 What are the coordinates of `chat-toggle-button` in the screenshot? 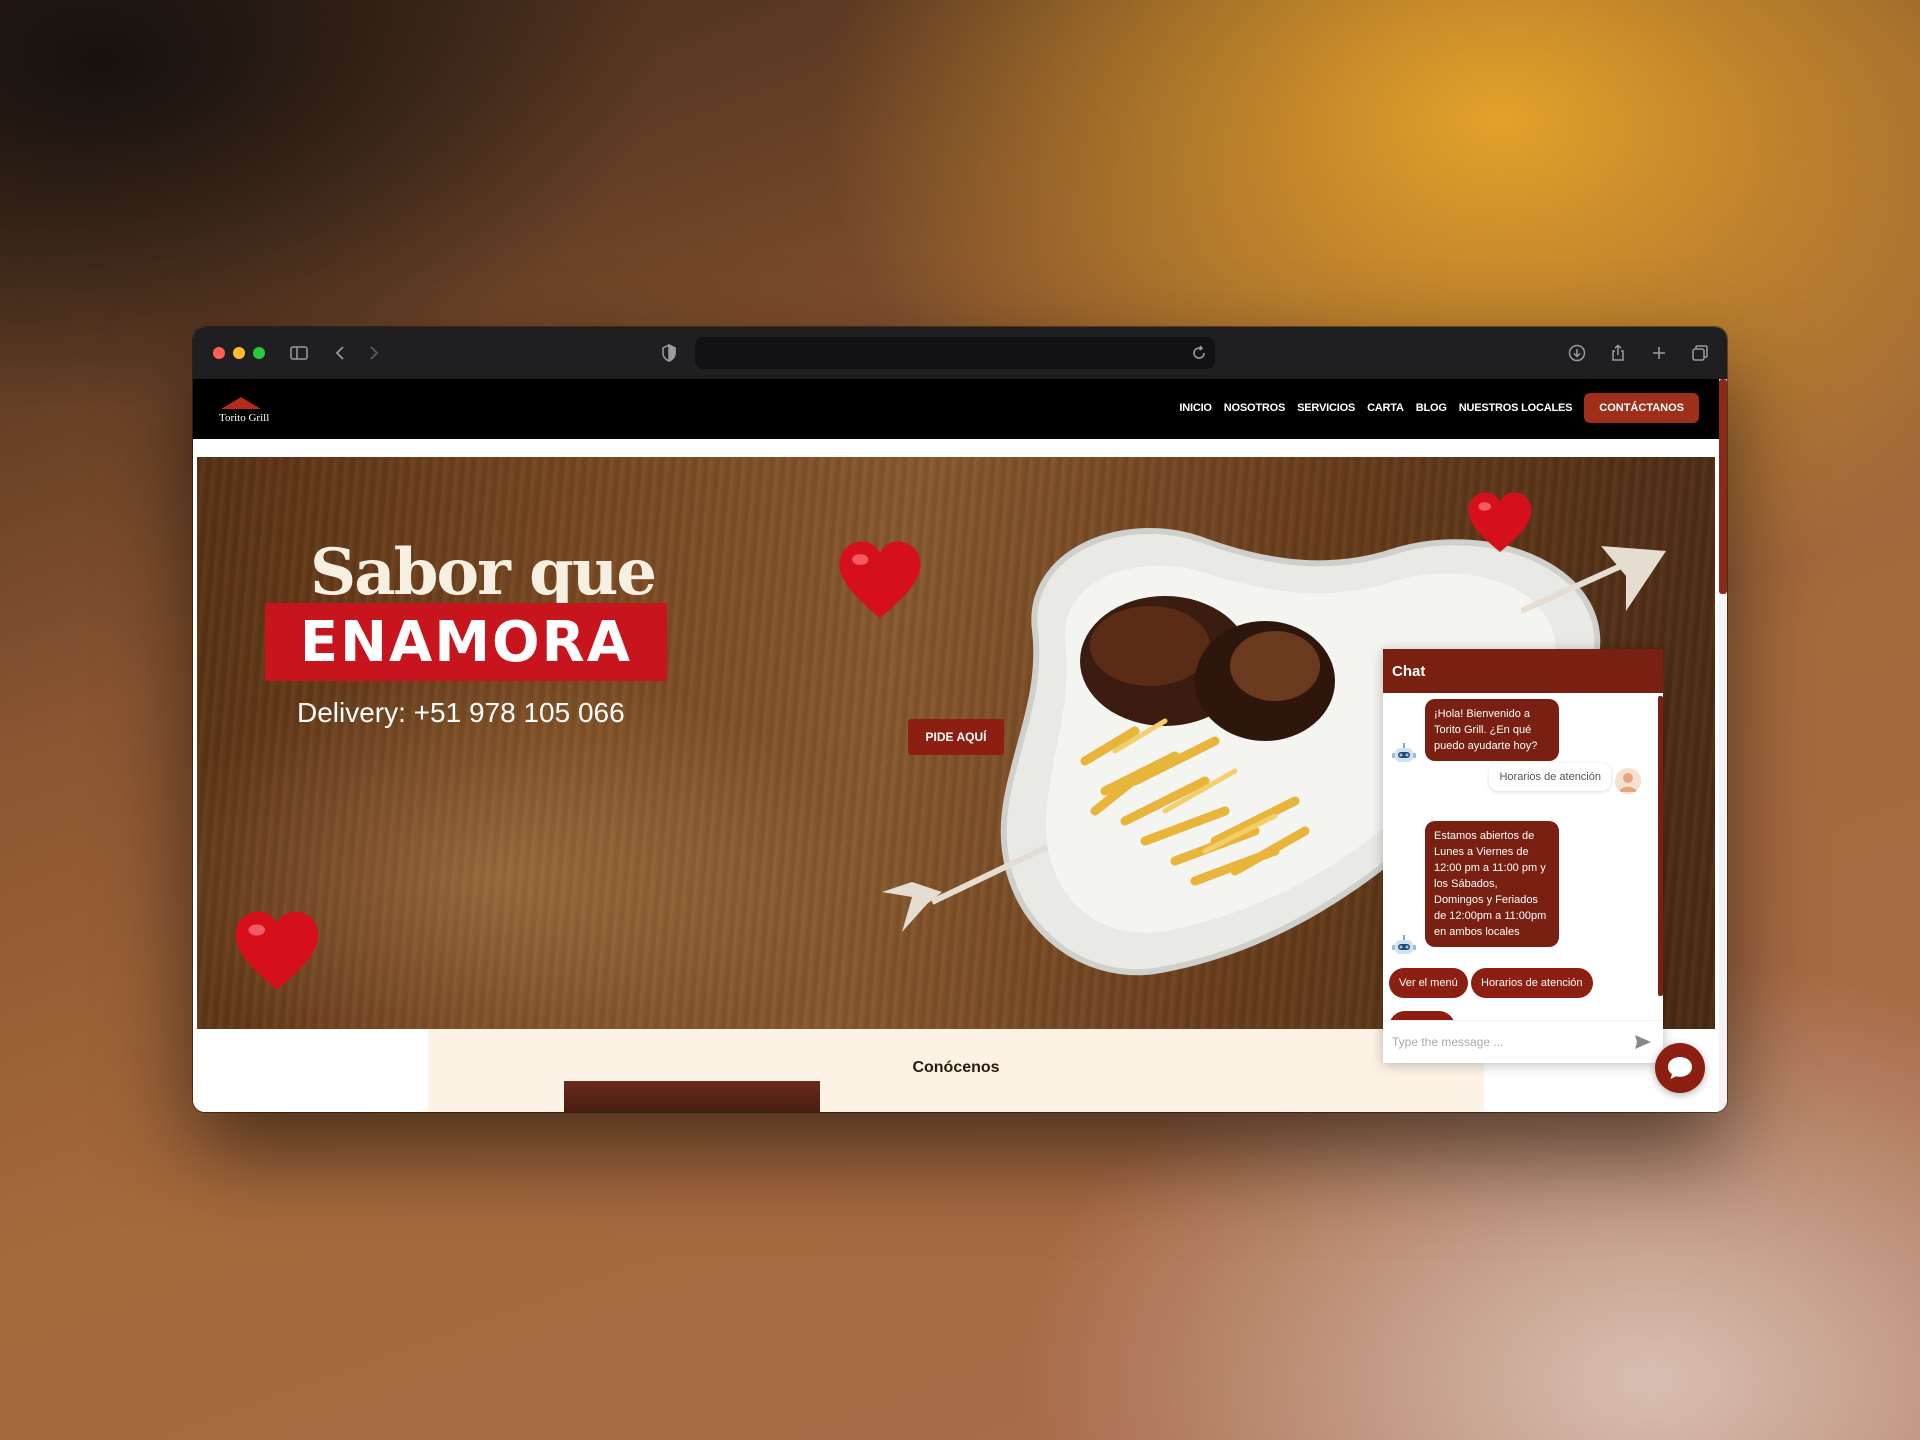 It's located at (1680, 1068).